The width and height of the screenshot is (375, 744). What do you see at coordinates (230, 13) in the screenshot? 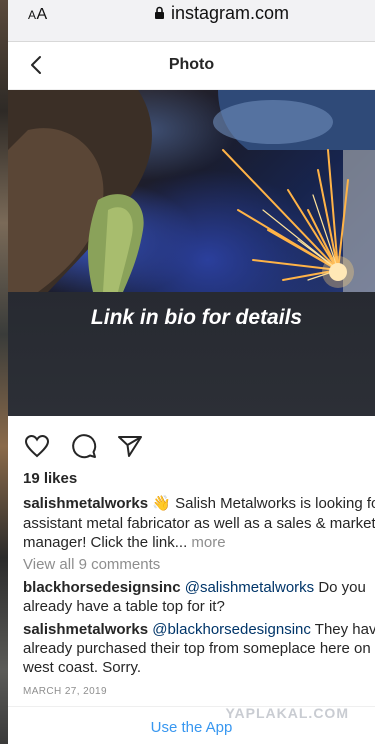
I see `url-domain: instagram.com` at bounding box center [230, 13].